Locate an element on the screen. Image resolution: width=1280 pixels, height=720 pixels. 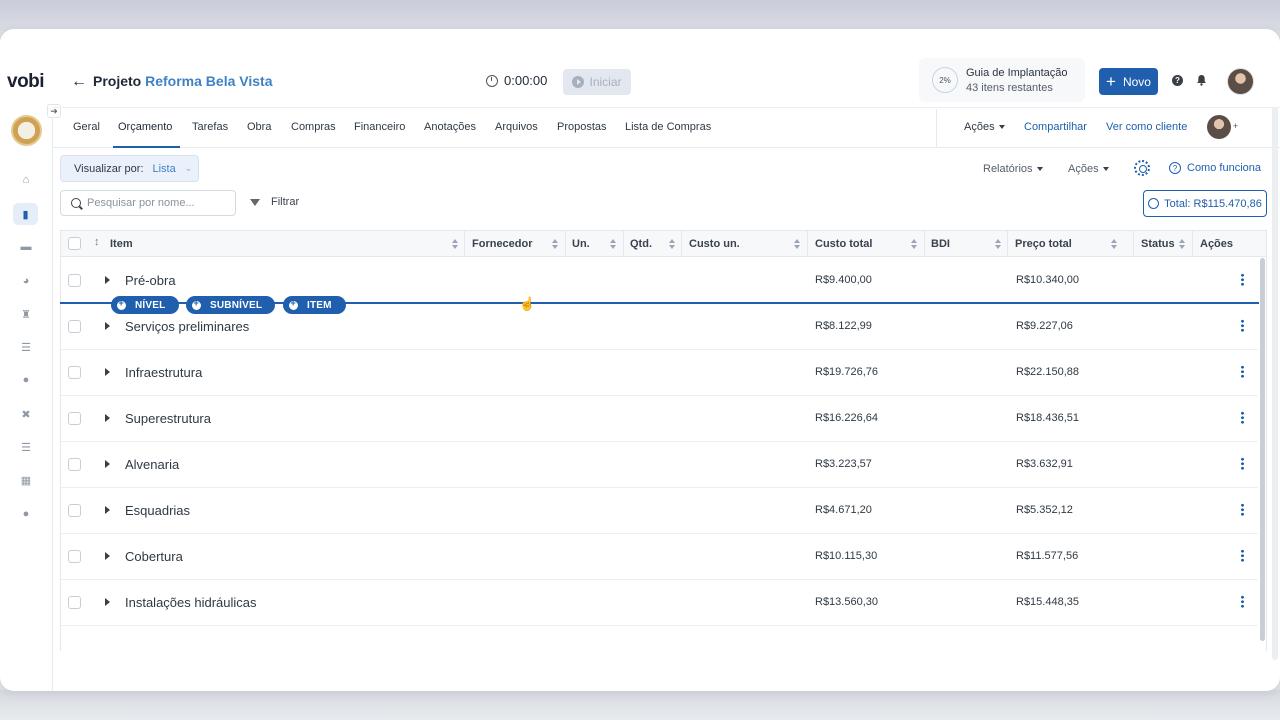
help-icon: ? is located at coordinates (1177, 80).